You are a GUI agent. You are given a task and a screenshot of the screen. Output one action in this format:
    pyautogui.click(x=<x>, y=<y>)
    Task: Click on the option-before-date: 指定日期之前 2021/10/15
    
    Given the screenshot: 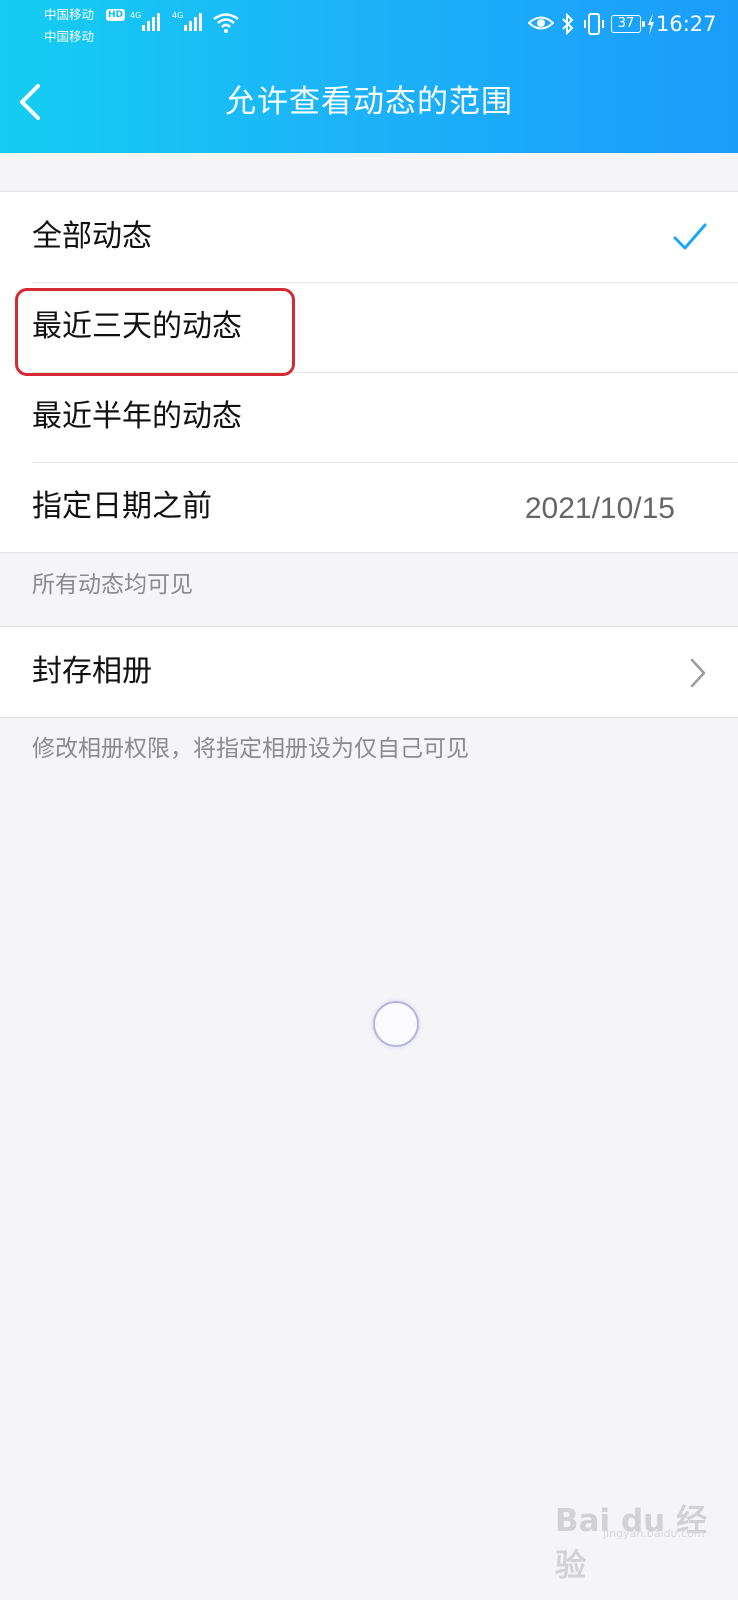 What is the action you would take?
    pyautogui.click(x=369, y=507)
    